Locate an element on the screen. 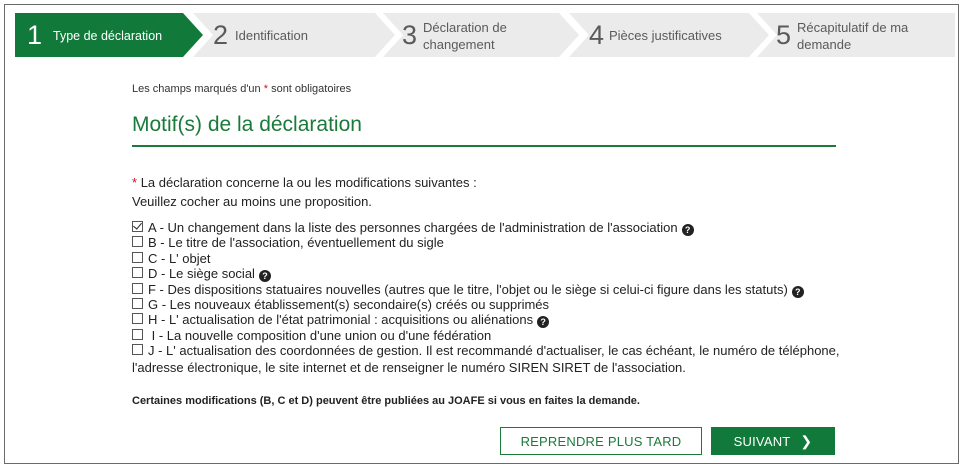 This screenshot has width=967, height=470. option-c-checkbox is located at coordinates (137, 257).